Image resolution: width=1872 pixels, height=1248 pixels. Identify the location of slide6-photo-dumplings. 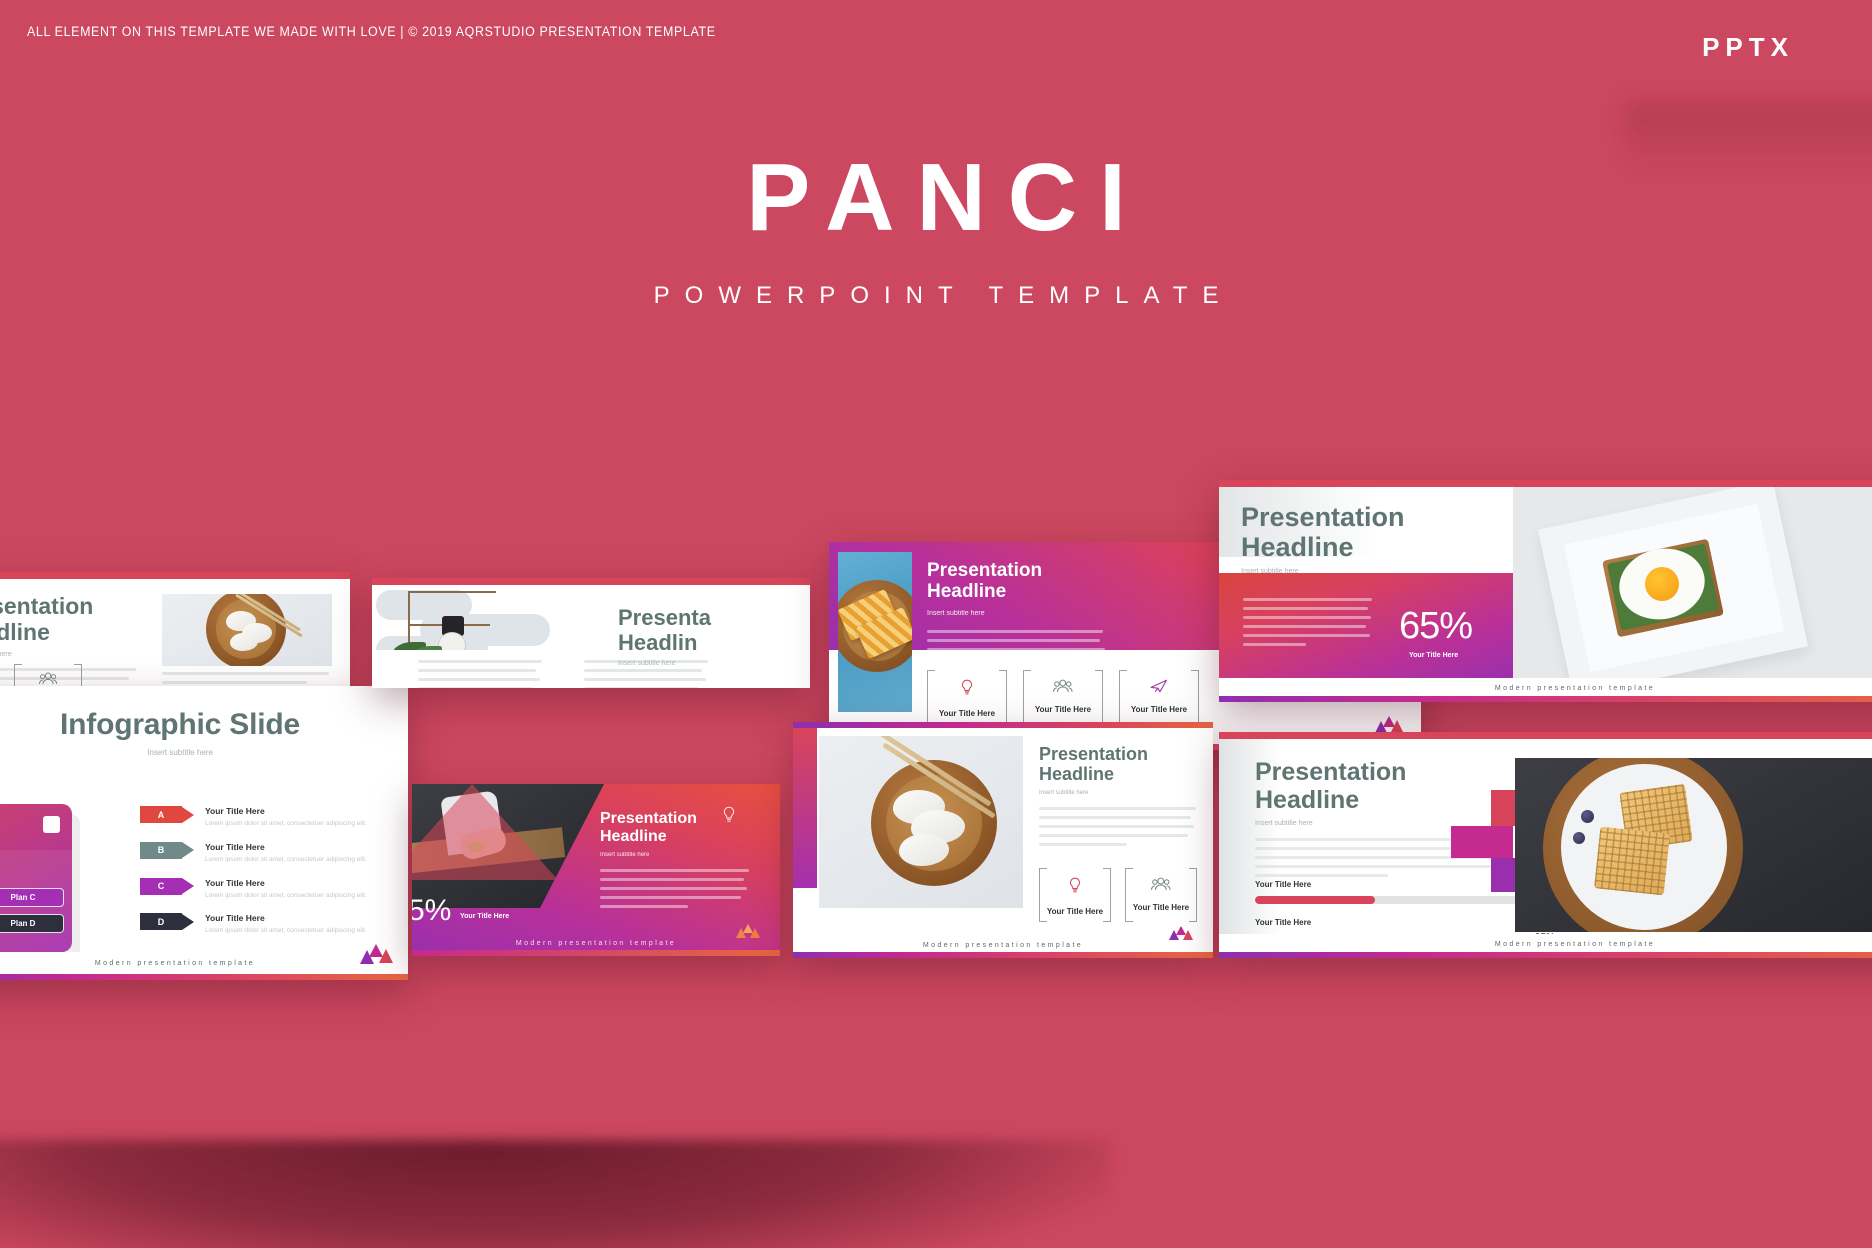
(921, 822).